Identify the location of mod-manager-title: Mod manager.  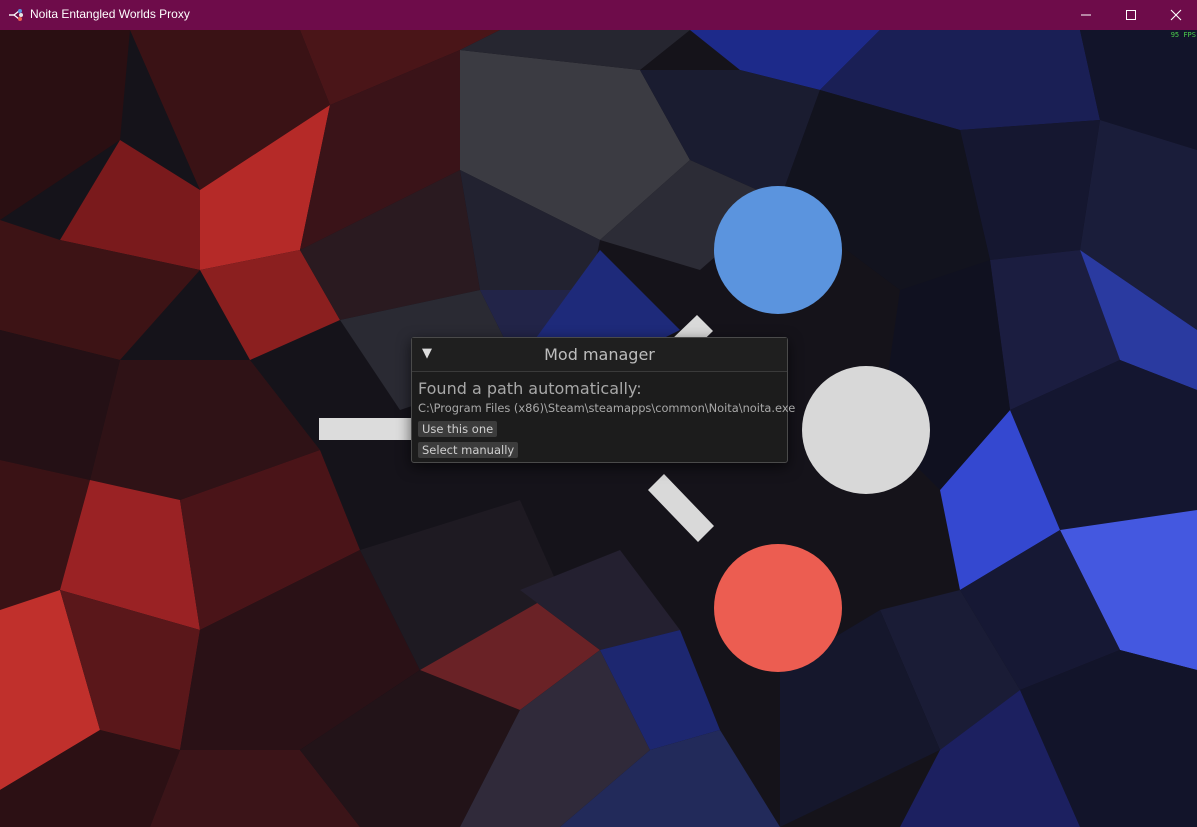
(599, 354).